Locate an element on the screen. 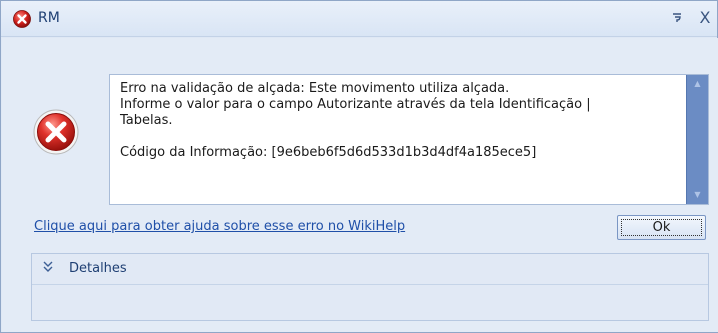  title-bar: RM X is located at coordinates (359, 19).